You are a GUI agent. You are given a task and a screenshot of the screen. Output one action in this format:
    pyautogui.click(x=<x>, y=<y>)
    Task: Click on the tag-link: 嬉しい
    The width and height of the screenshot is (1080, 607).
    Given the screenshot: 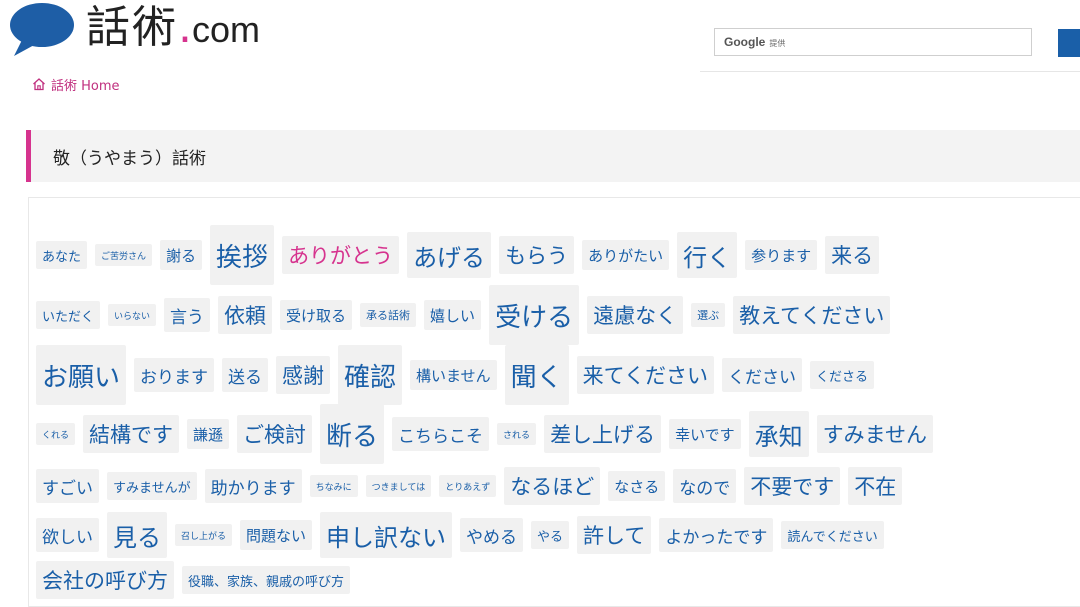 What is the action you would take?
    pyautogui.click(x=453, y=315)
    